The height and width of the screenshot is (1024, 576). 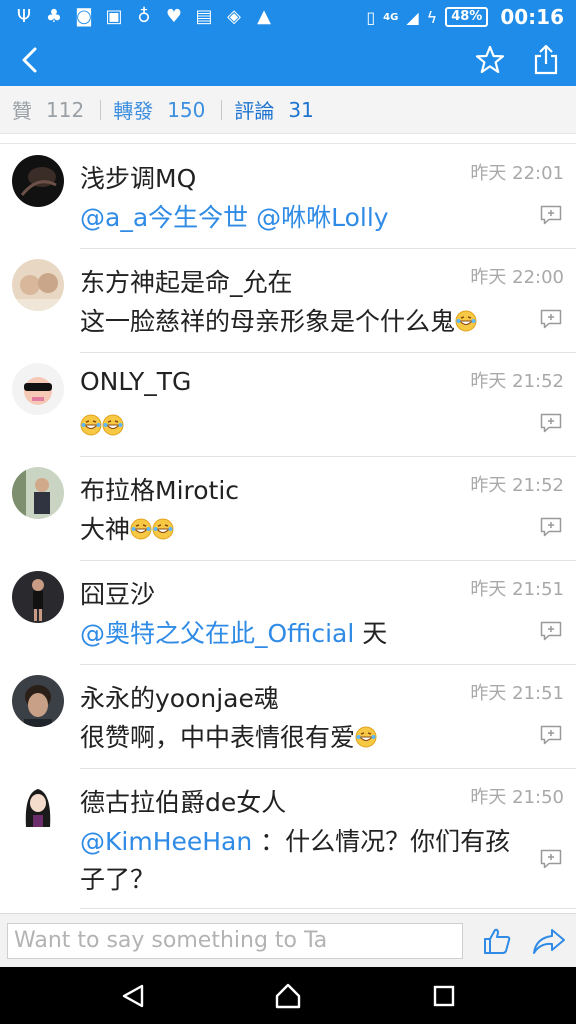 I want to click on app2-notification-icon: ▤, so click(x=204, y=16).